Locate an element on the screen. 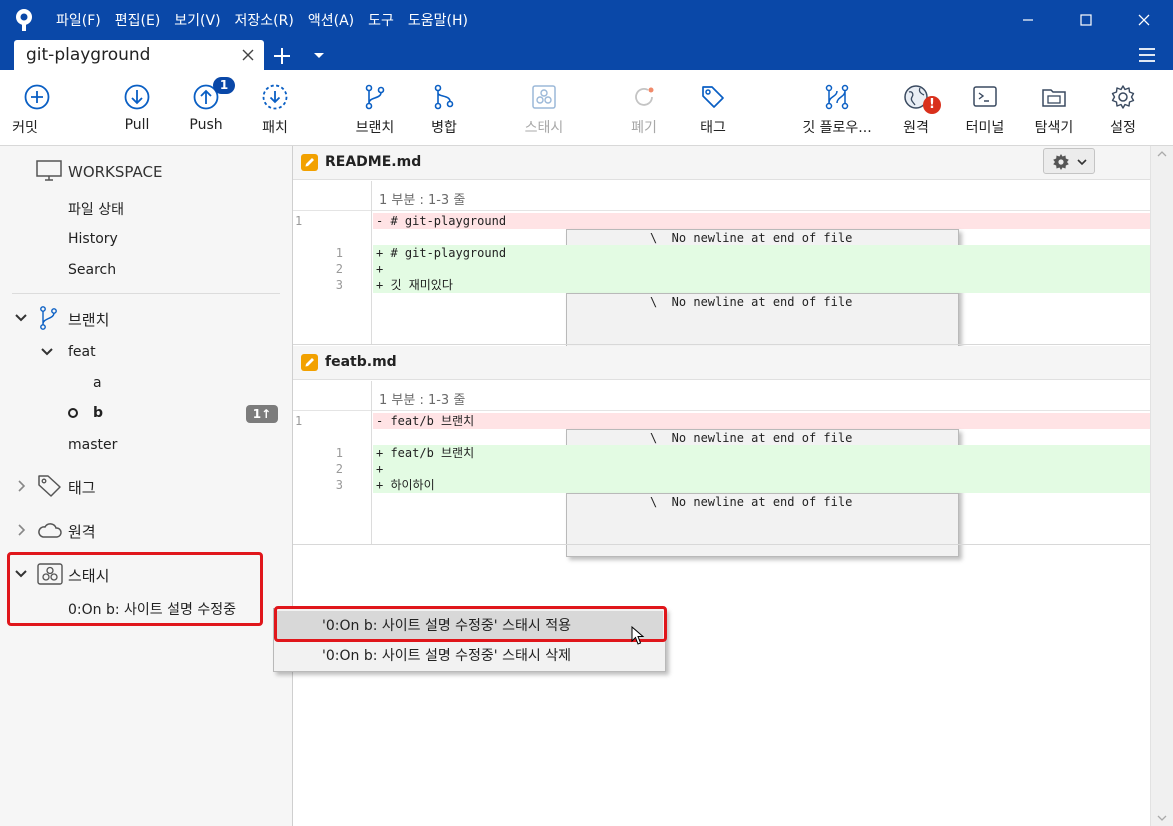  menu-actions: 액션(A) is located at coordinates (331, 20).